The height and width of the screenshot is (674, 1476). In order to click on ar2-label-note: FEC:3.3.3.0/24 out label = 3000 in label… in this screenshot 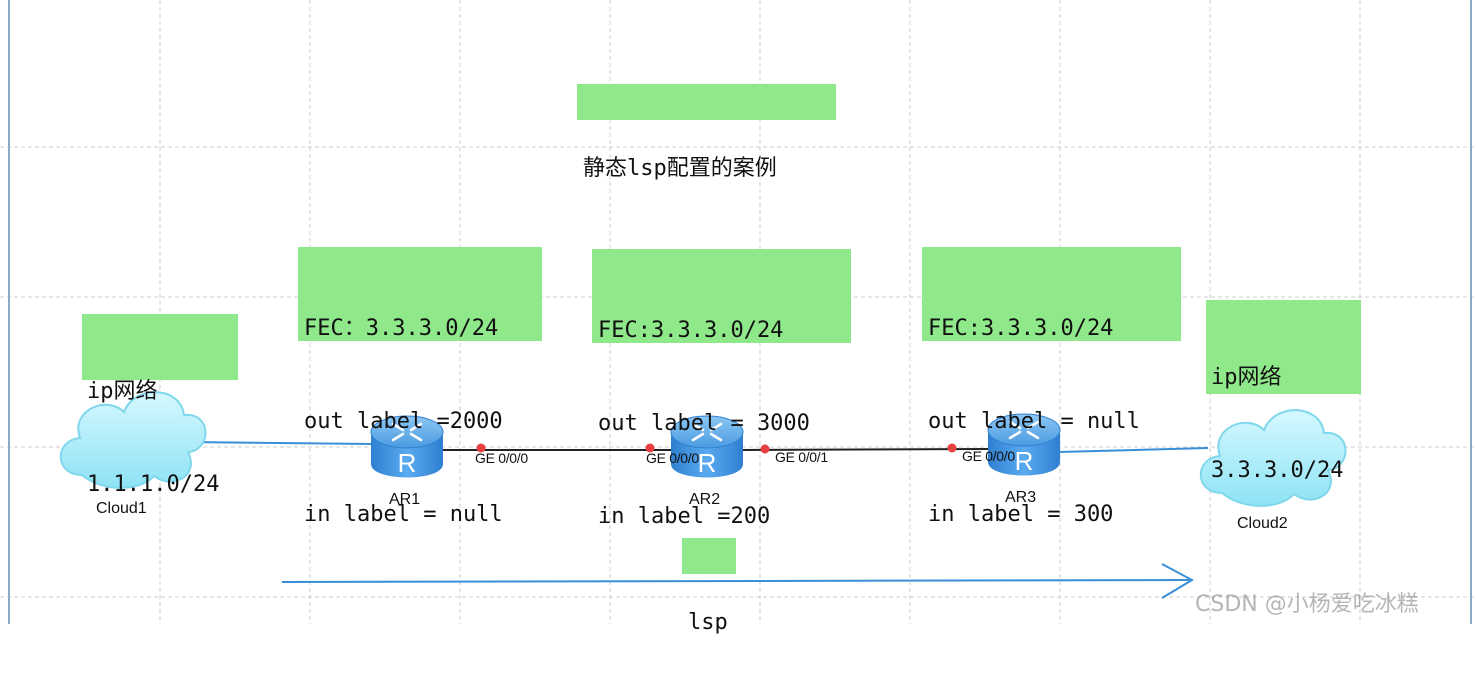, I will do `click(721, 389)`.